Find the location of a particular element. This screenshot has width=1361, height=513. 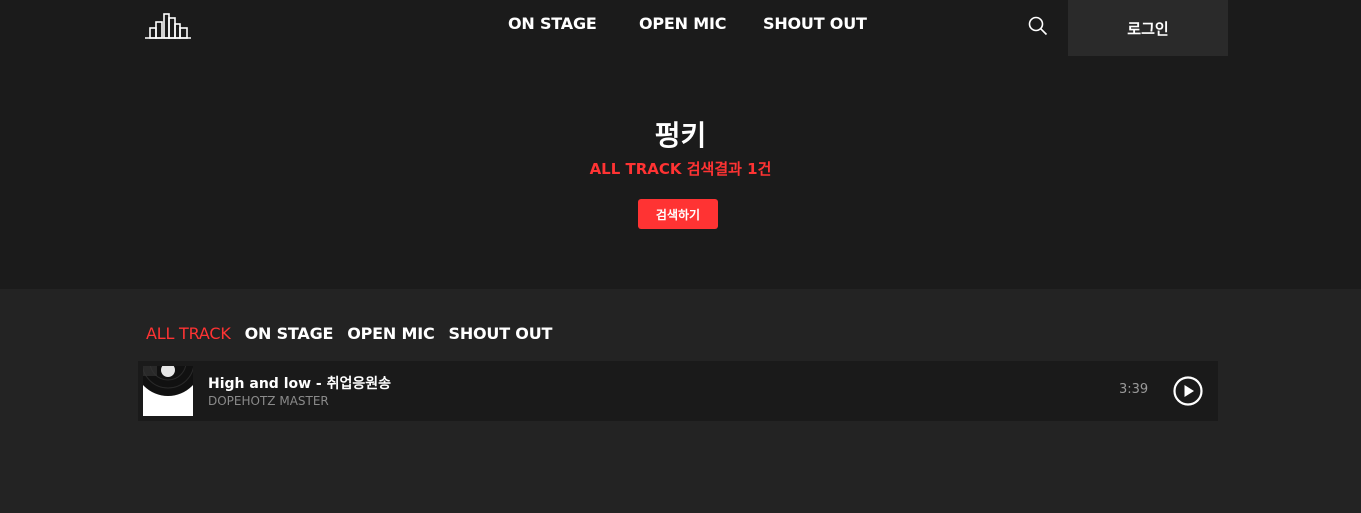

search-button: 검색하기 is located at coordinates (678, 214).